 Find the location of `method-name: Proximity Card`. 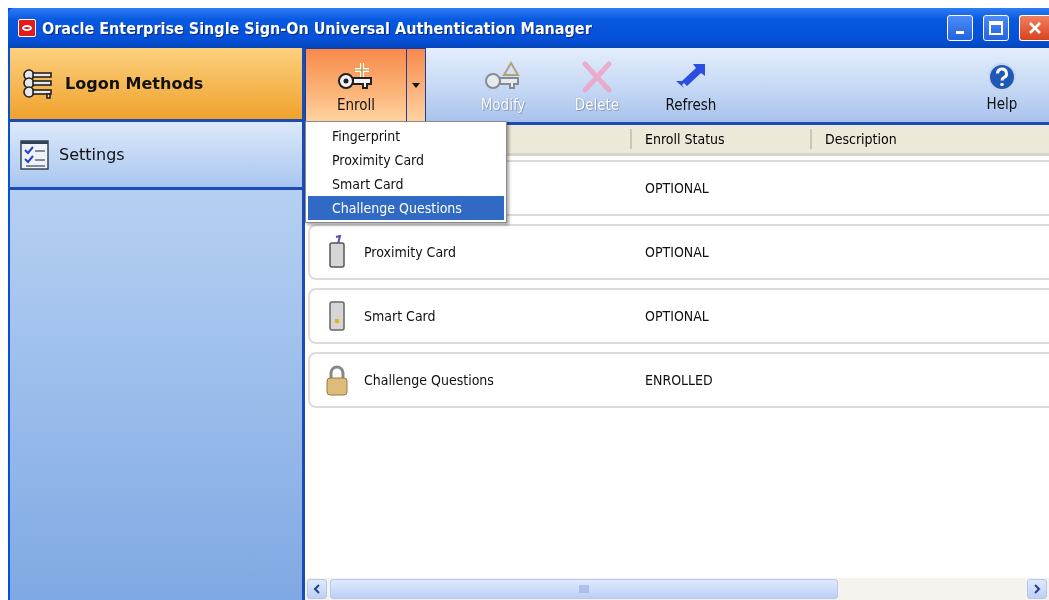

method-name: Proximity Card is located at coordinates (411, 252).